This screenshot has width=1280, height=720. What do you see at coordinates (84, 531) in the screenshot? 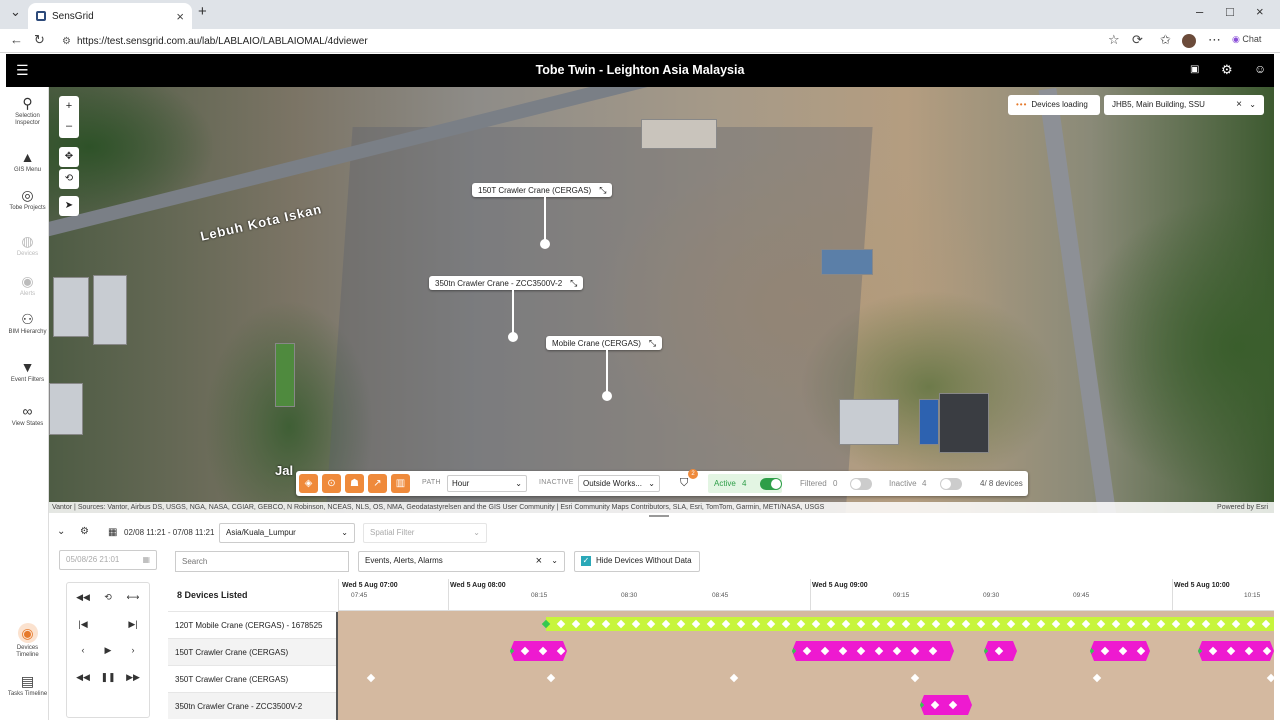
I see `timeline-settings-icon: ⚙` at bounding box center [84, 531].